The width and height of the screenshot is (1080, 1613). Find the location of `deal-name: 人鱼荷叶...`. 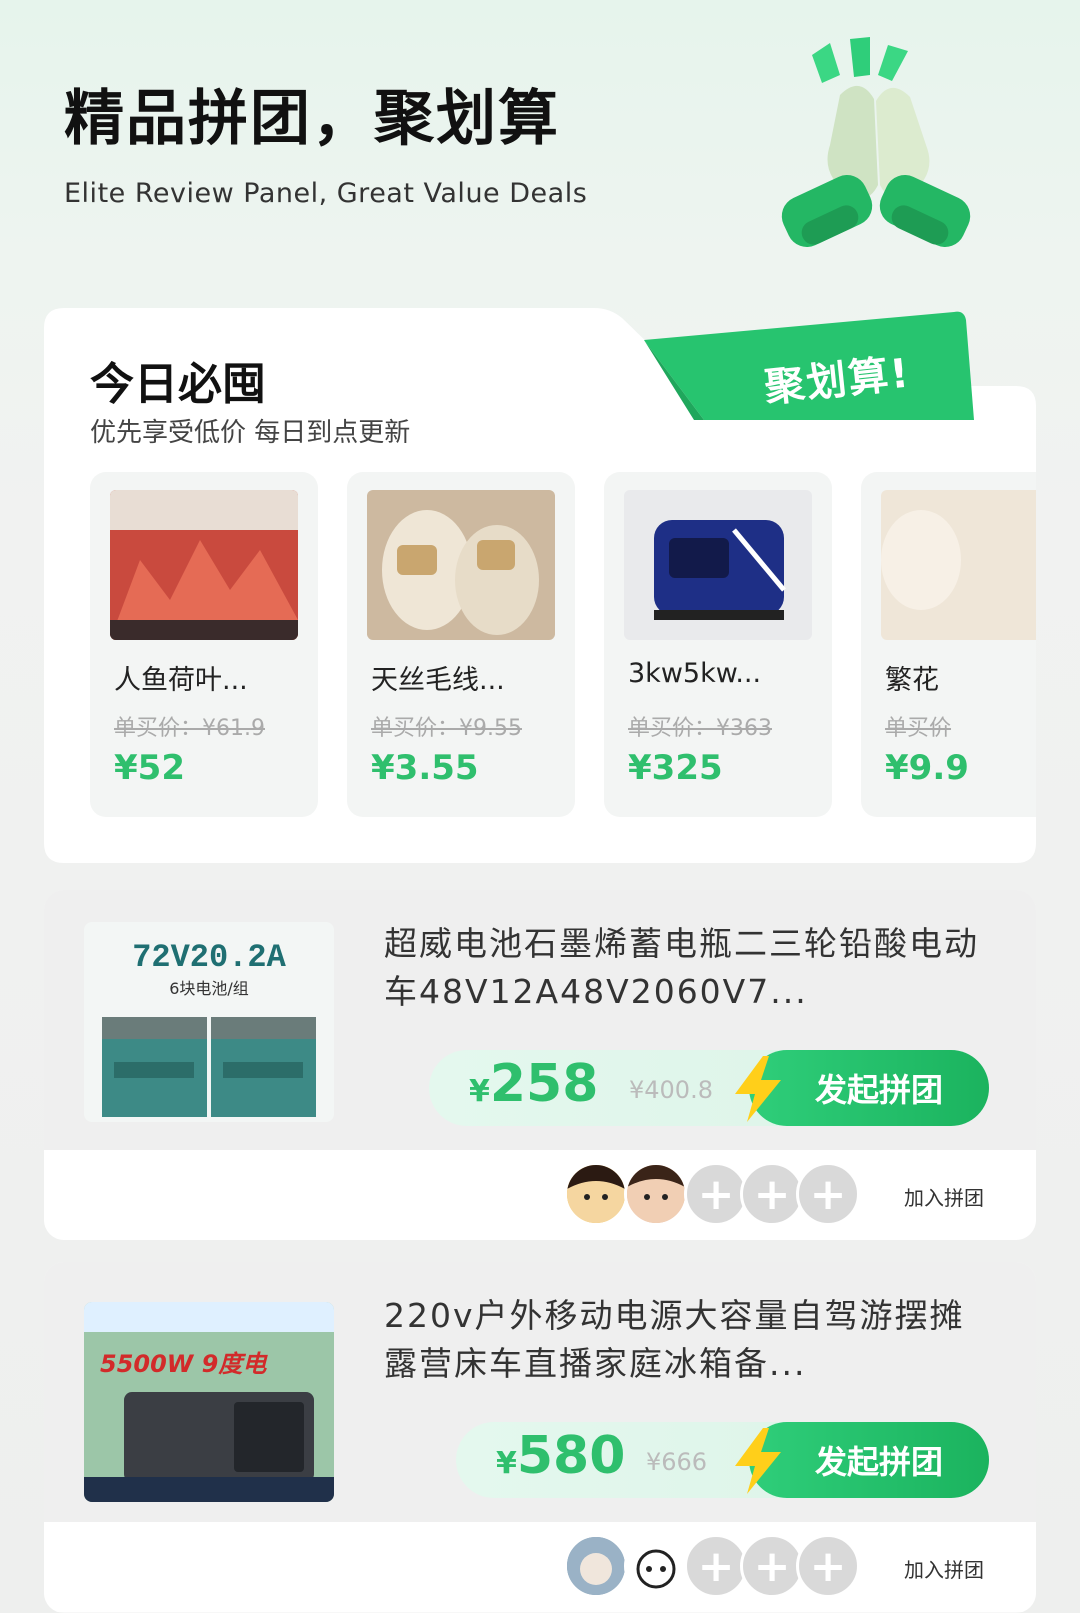

deal-name: 人鱼荷叶... is located at coordinates (181, 680).